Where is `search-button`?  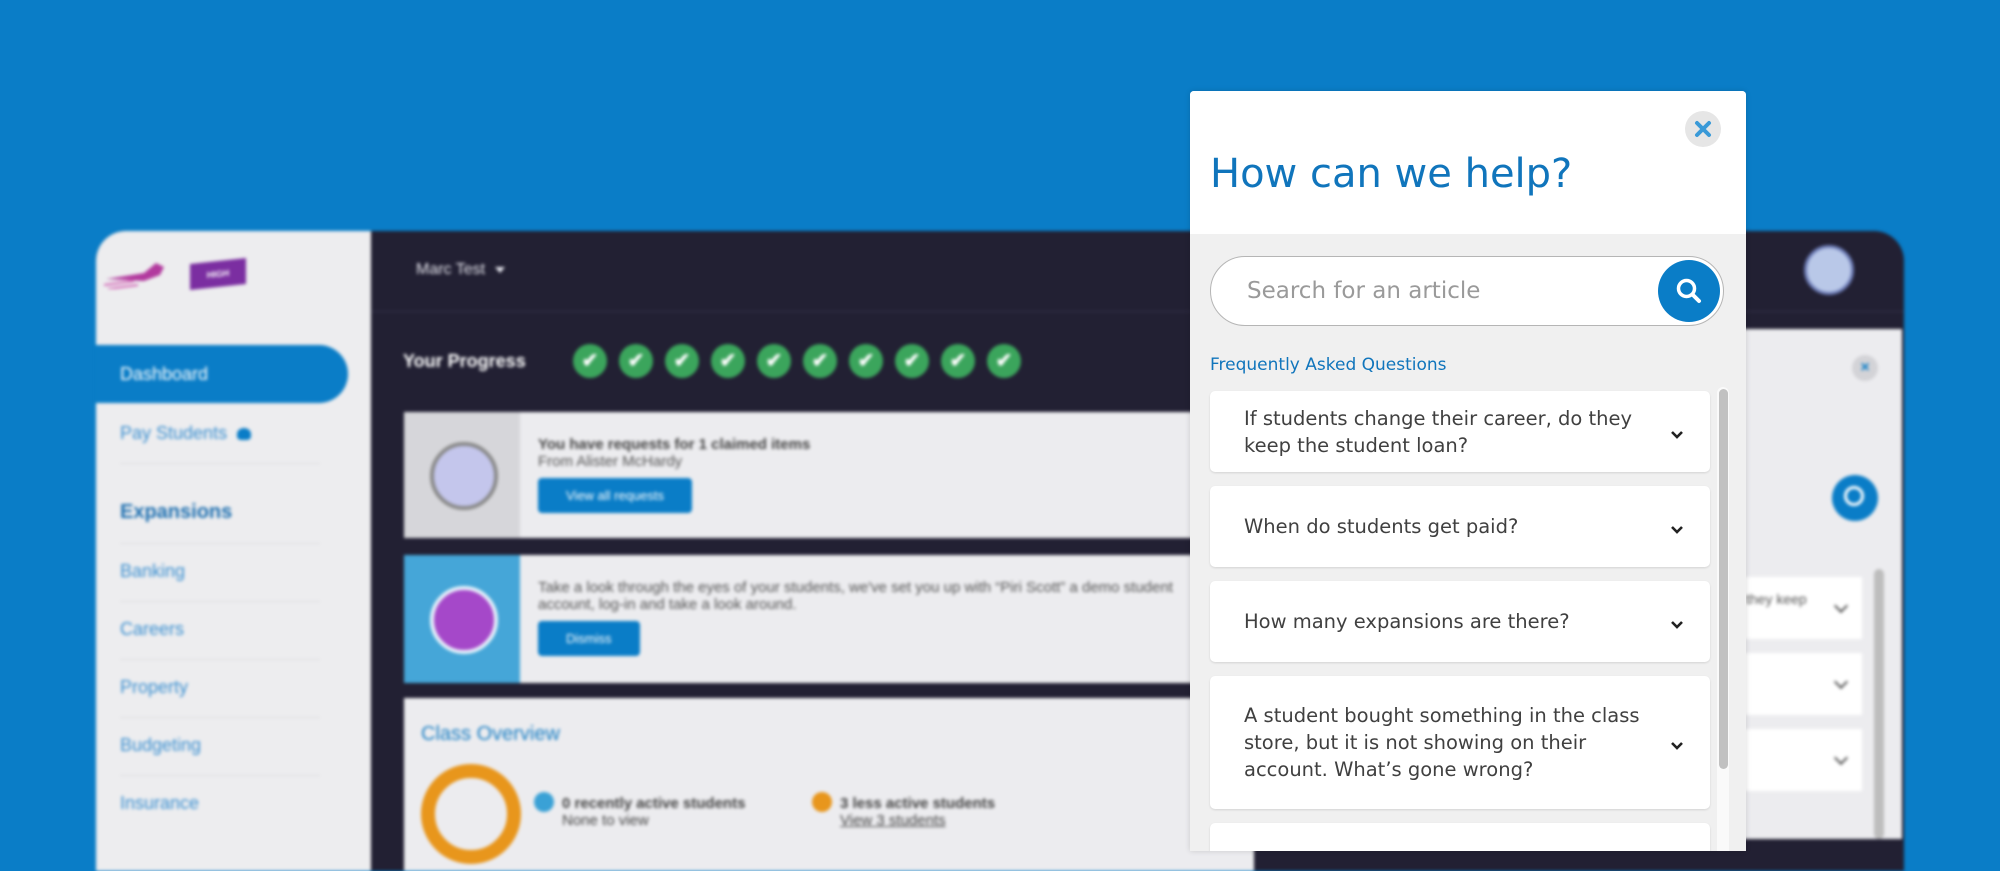 search-button is located at coordinates (1689, 291).